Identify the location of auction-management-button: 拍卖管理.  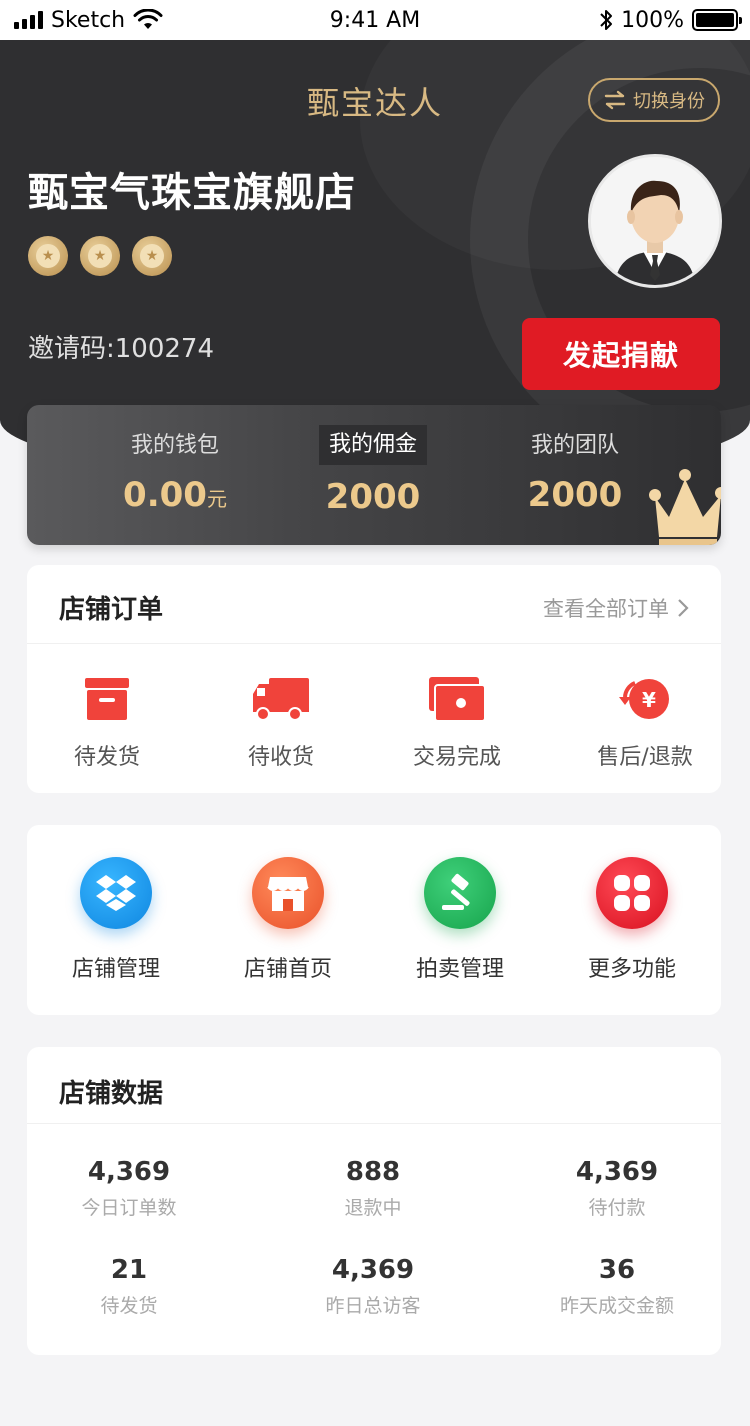
(460, 920).